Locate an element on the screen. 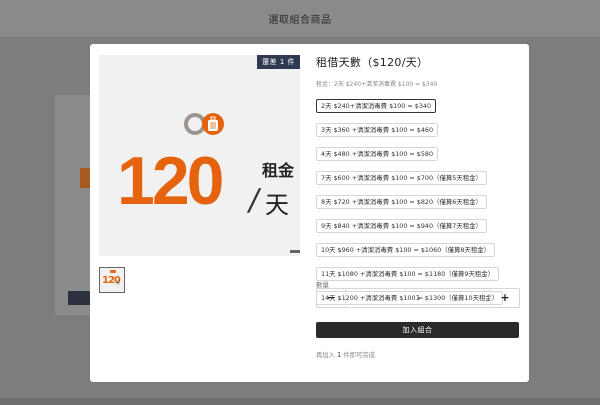 This screenshot has height=405, width=600. quantity-increase-button: + is located at coordinates (505, 298).